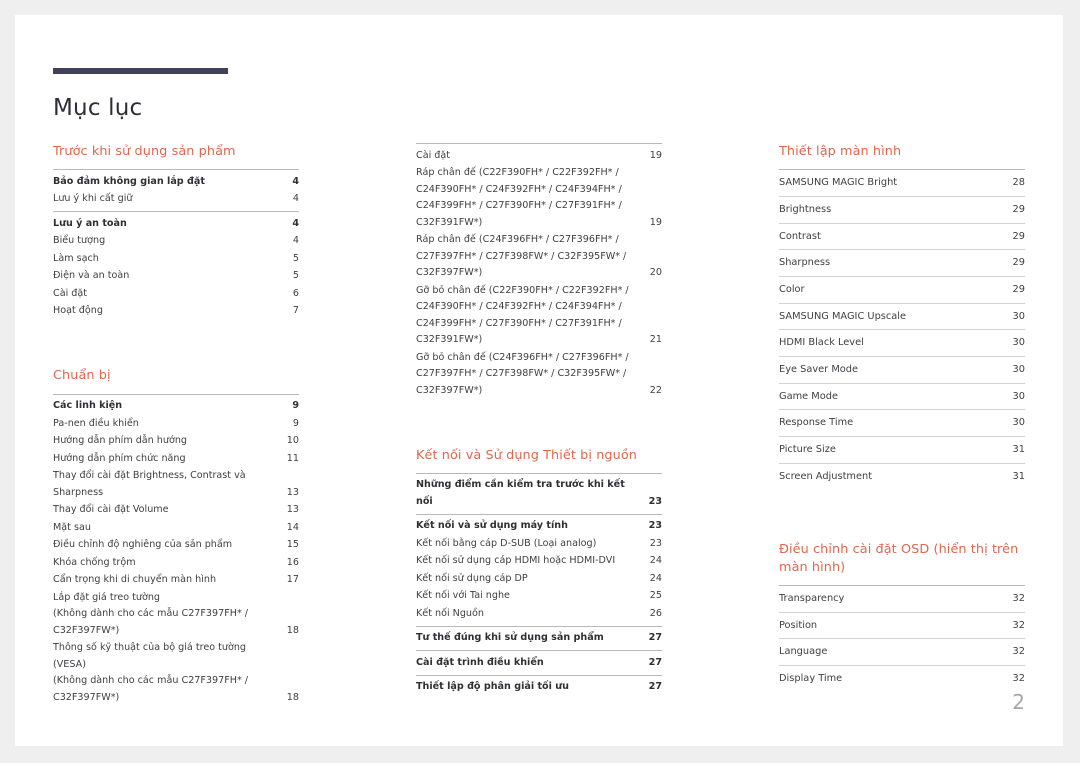 This screenshot has width=1080, height=763. I want to click on toc-entry-label: Cẩn trọng khi di chuyển màn hình, so click(135, 580).